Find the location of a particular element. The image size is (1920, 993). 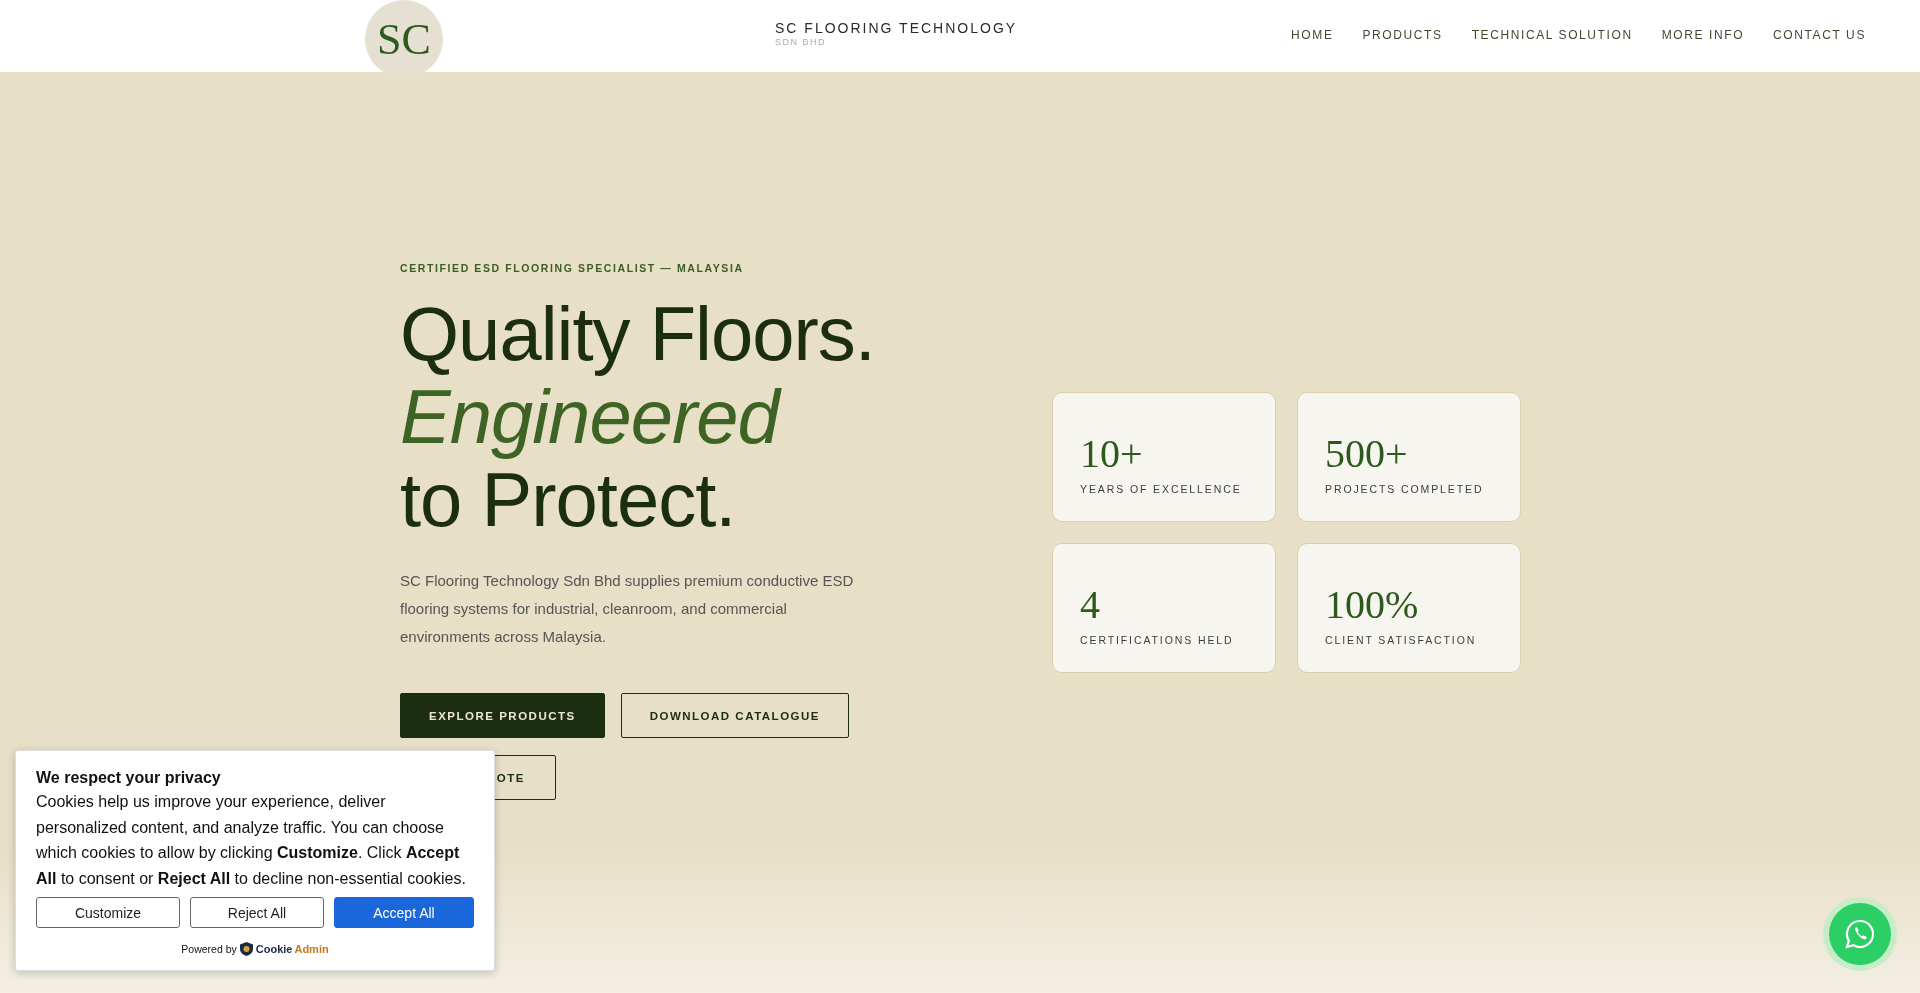

banner-title: We respect your privacy is located at coordinates (129, 778).